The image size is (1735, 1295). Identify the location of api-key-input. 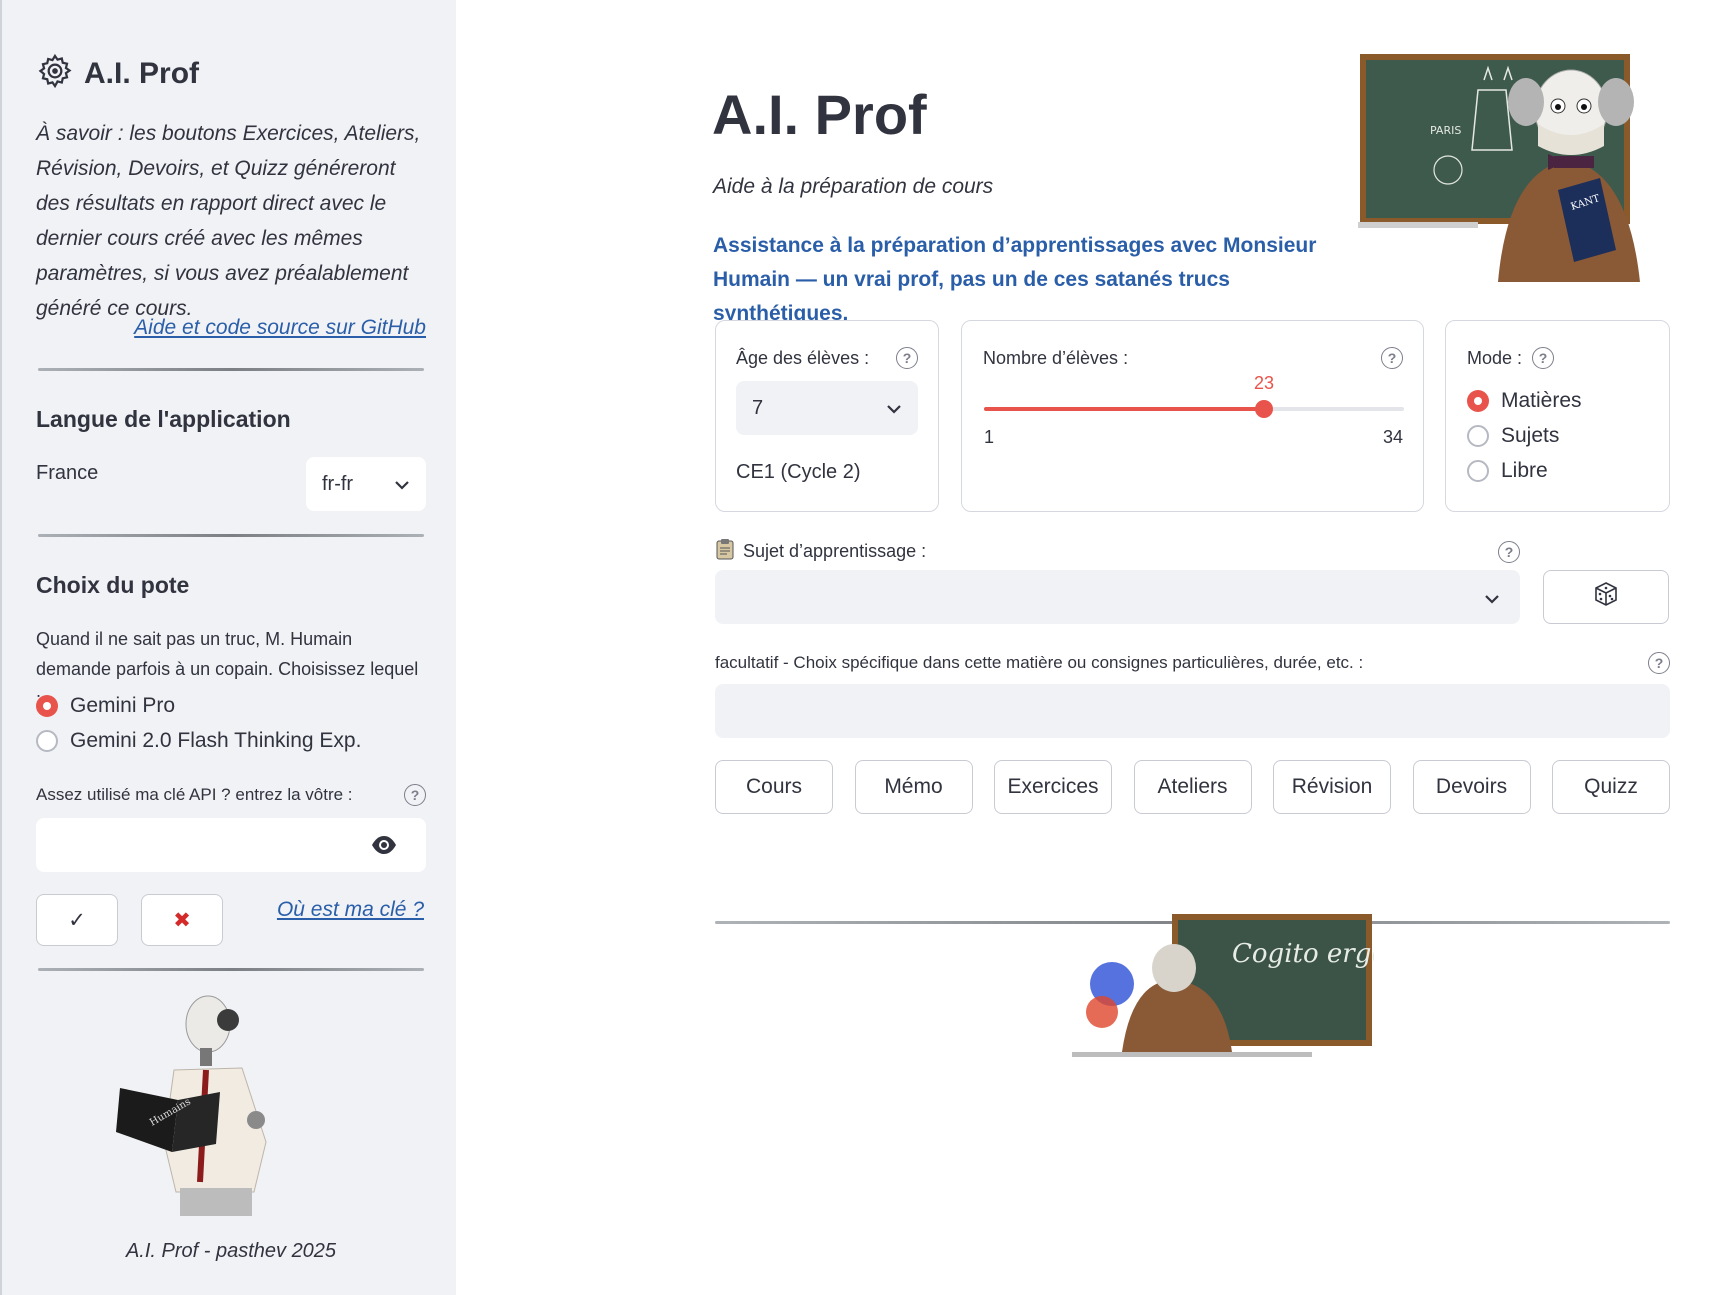
(231, 845).